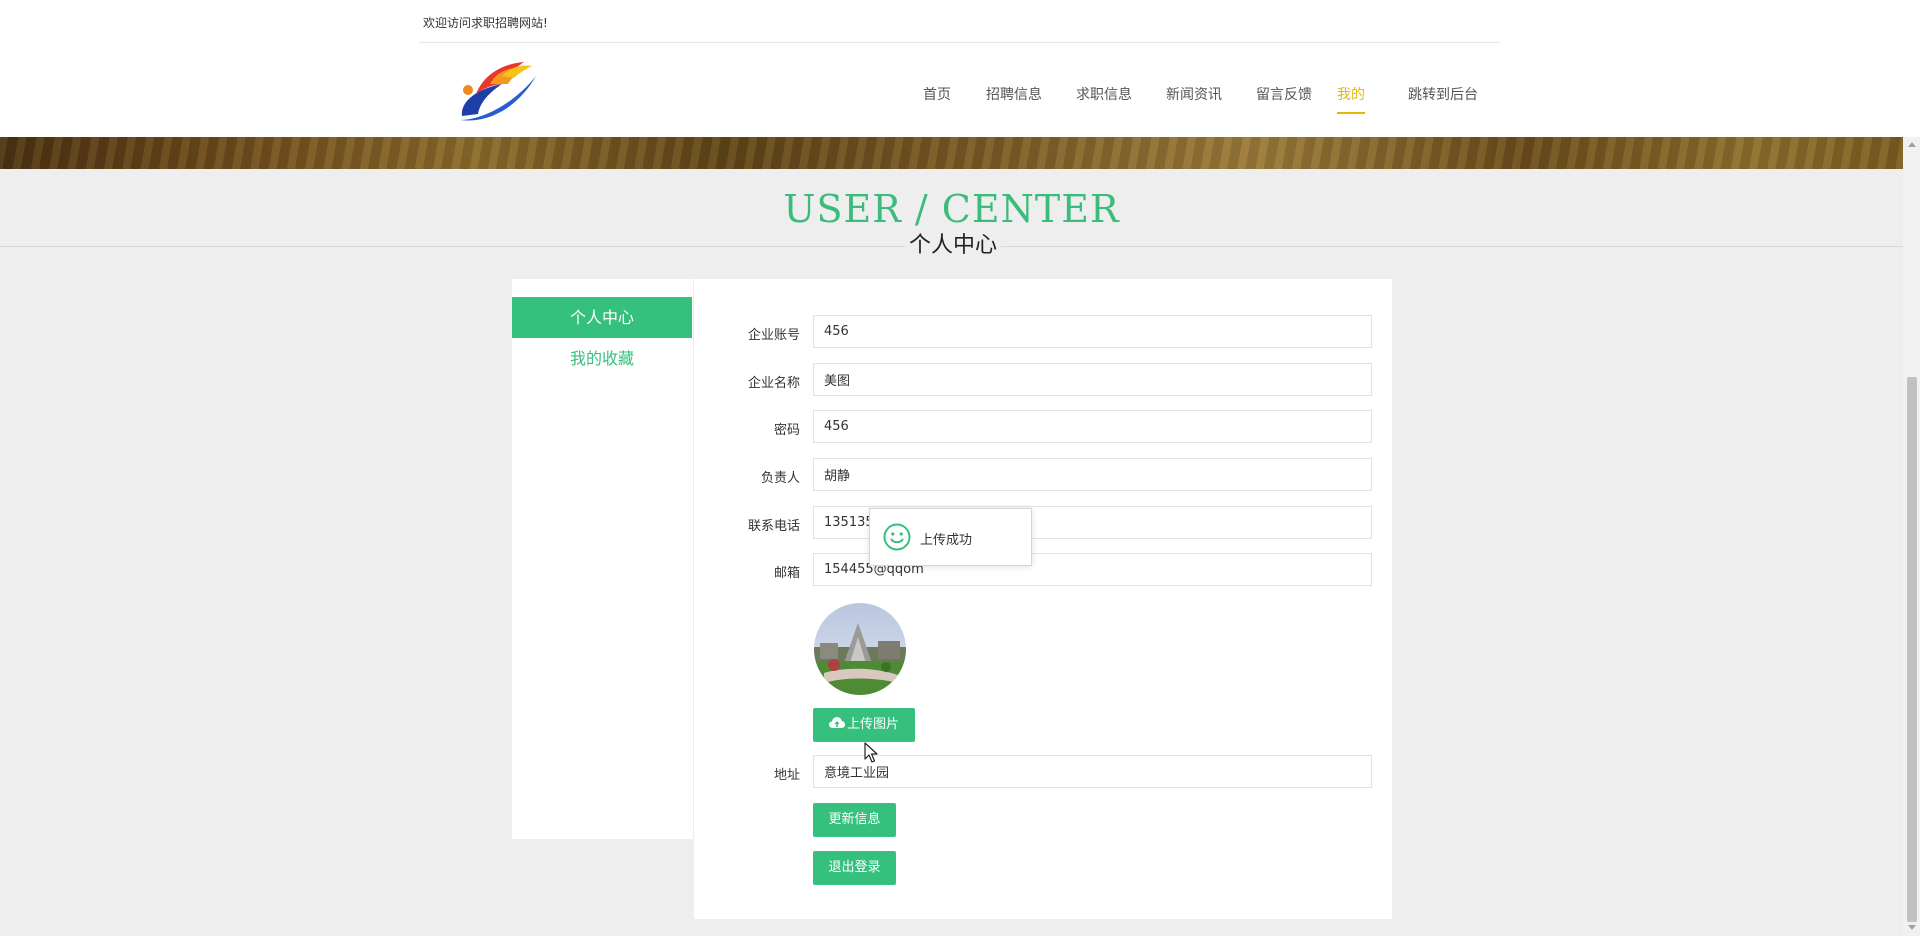  What do you see at coordinates (897, 537) in the screenshot?
I see `smile-icon` at bounding box center [897, 537].